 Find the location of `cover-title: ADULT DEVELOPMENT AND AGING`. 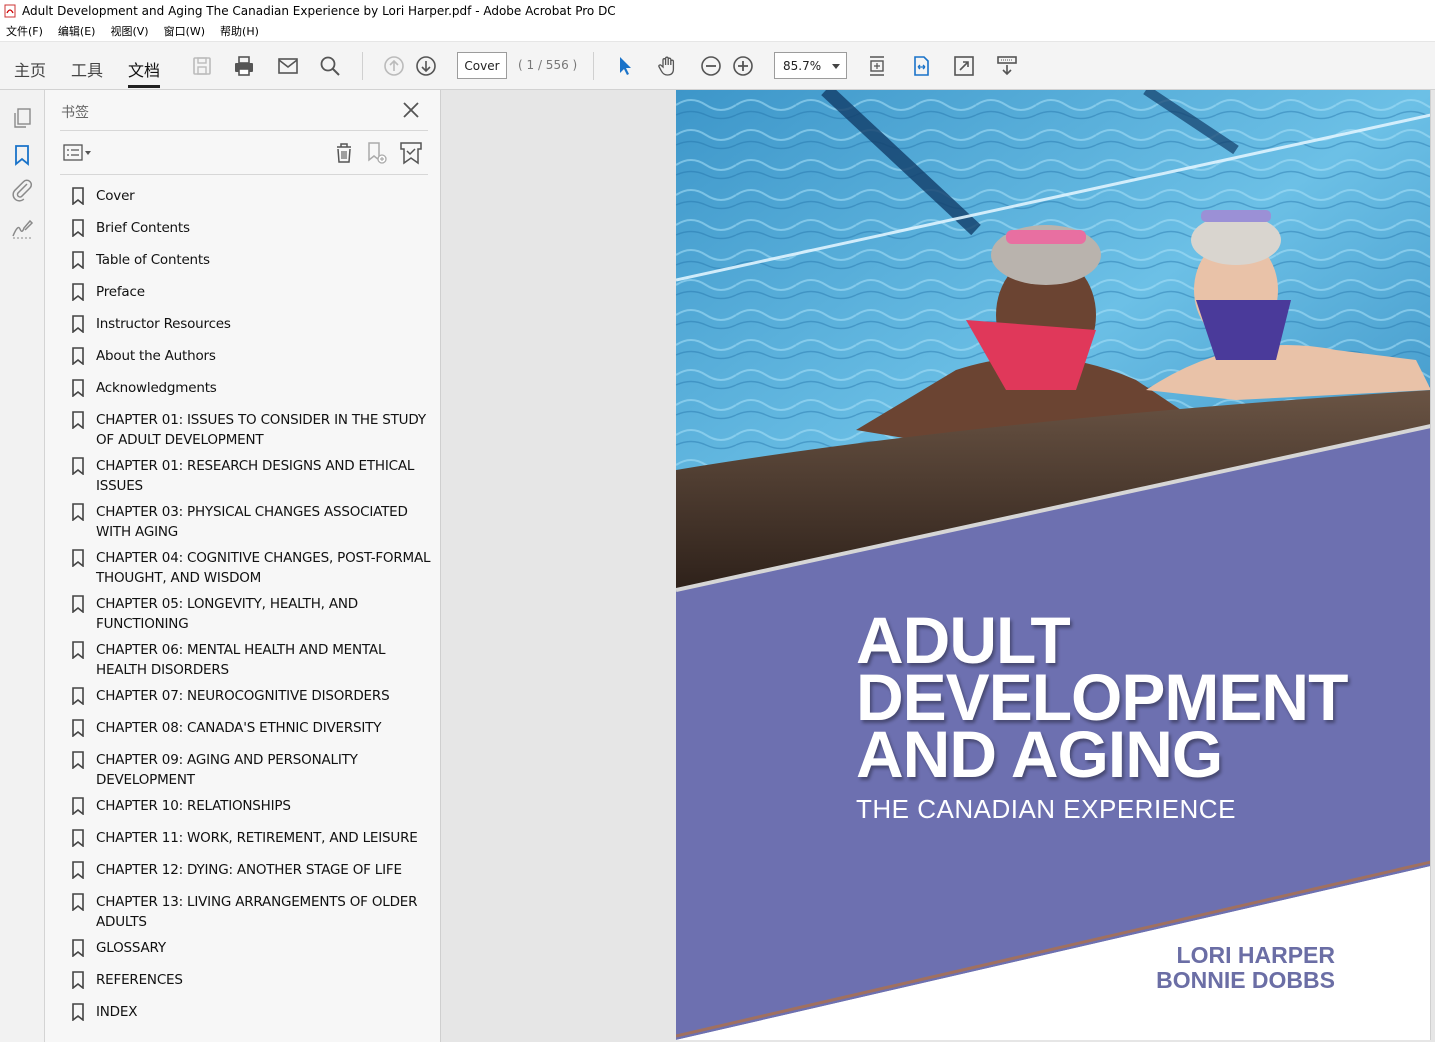

cover-title: ADULT DEVELOPMENT AND AGING is located at coordinates (1102, 699).